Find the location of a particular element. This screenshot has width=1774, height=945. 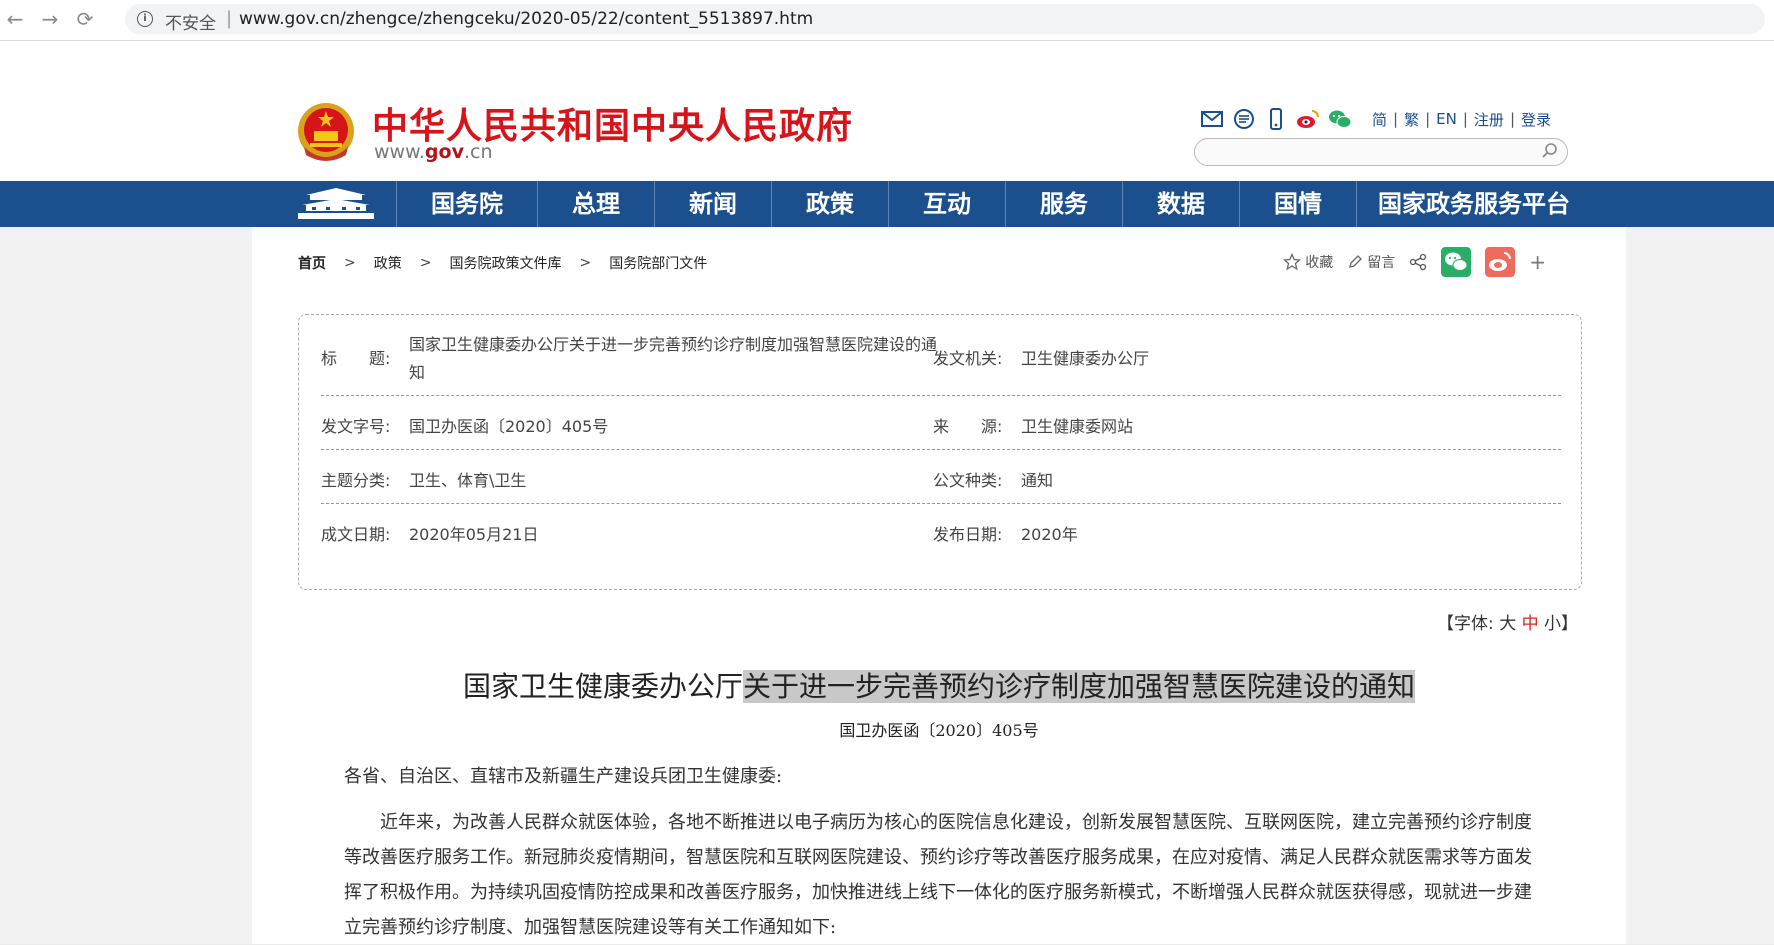

nav-items: 国务院 总理 新闻 政策 互动 服务 数据 国情 国家政务服务平台 is located at coordinates (993, 204).